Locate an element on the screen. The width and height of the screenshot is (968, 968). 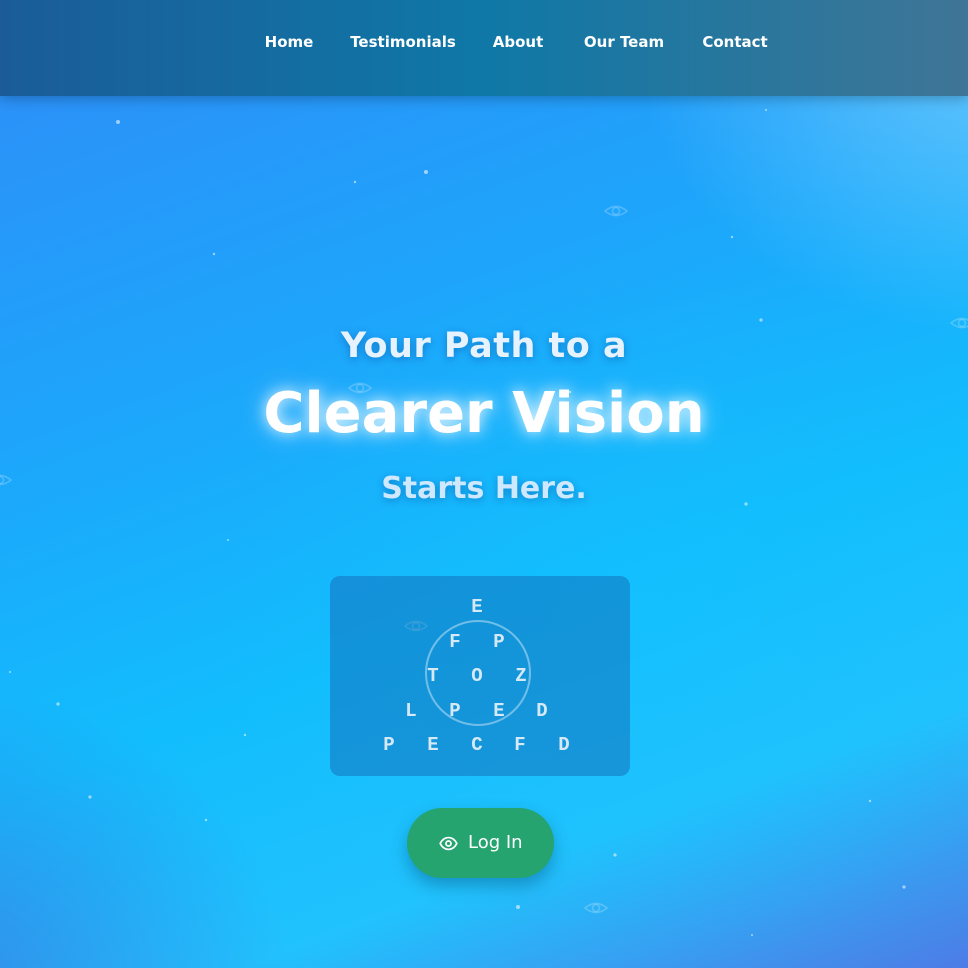
nav-link-home: Home is located at coordinates (289, 42).